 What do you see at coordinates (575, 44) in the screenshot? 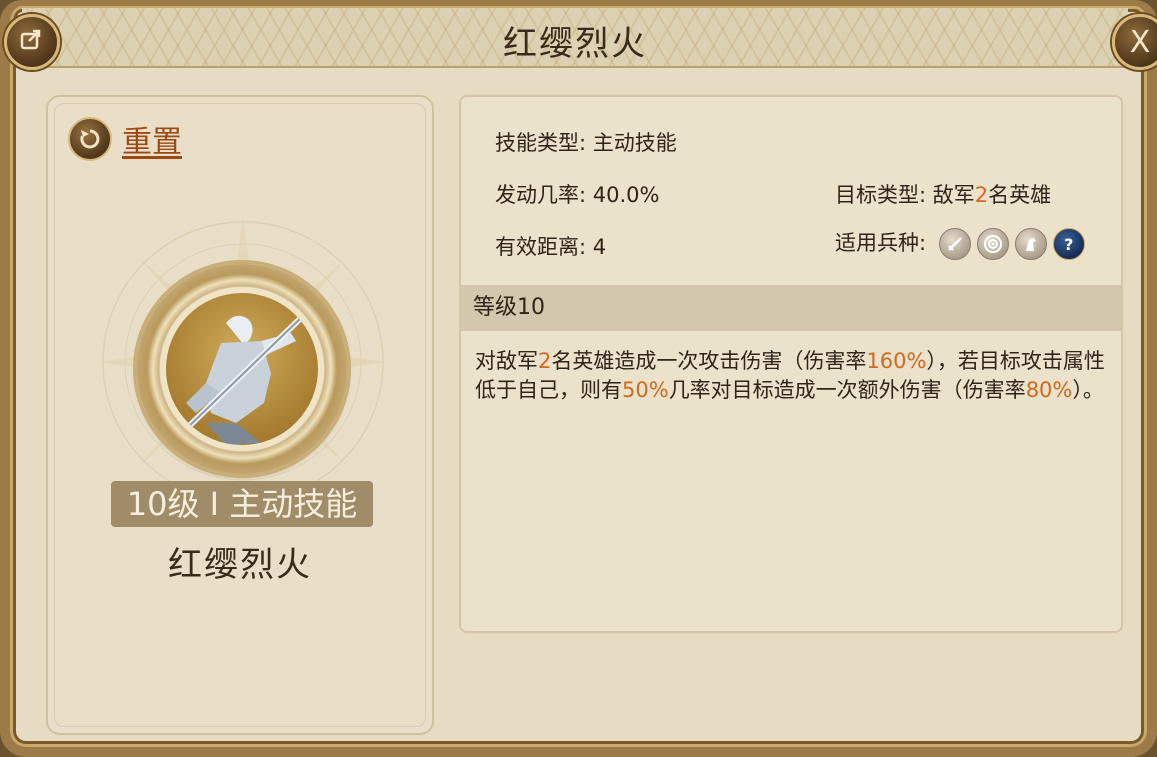
I see `dialog-title: 红缨烈火` at bounding box center [575, 44].